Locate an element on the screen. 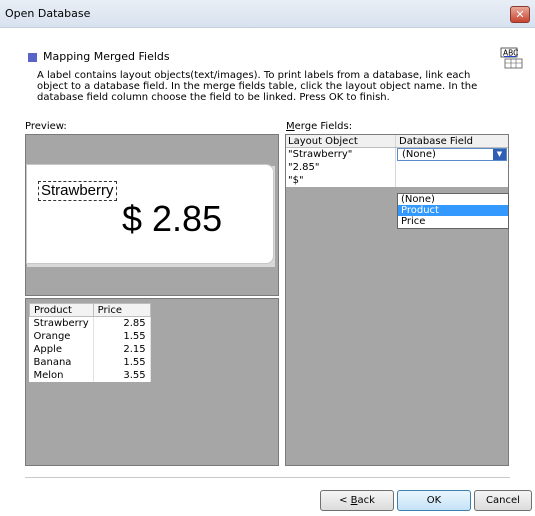 The width and height of the screenshot is (535, 516). cell-product: Banana is located at coordinates (61, 362).